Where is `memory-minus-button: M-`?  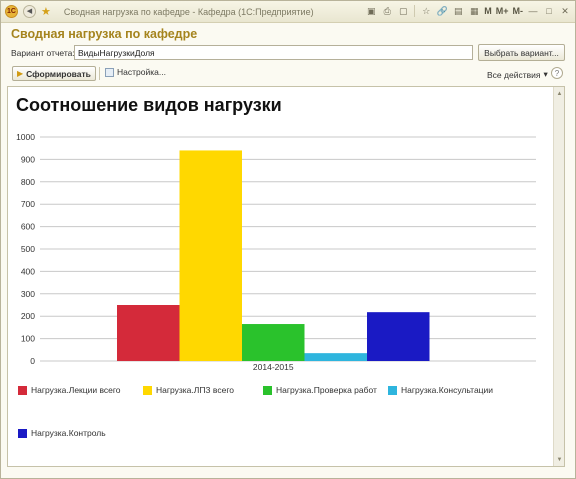
memory-minus-button: M- is located at coordinates (518, 11).